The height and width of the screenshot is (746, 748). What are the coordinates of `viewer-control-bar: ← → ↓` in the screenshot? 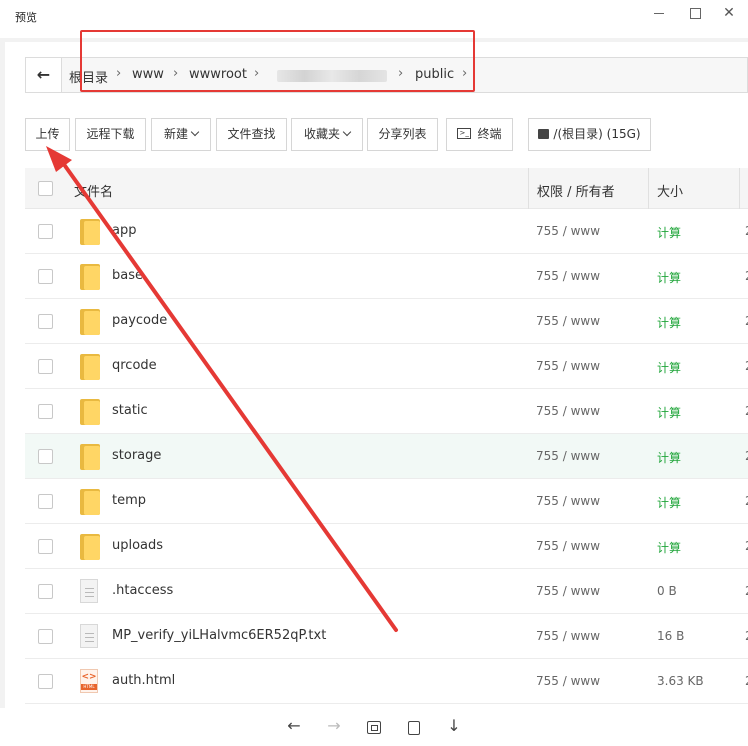 It's located at (374, 727).